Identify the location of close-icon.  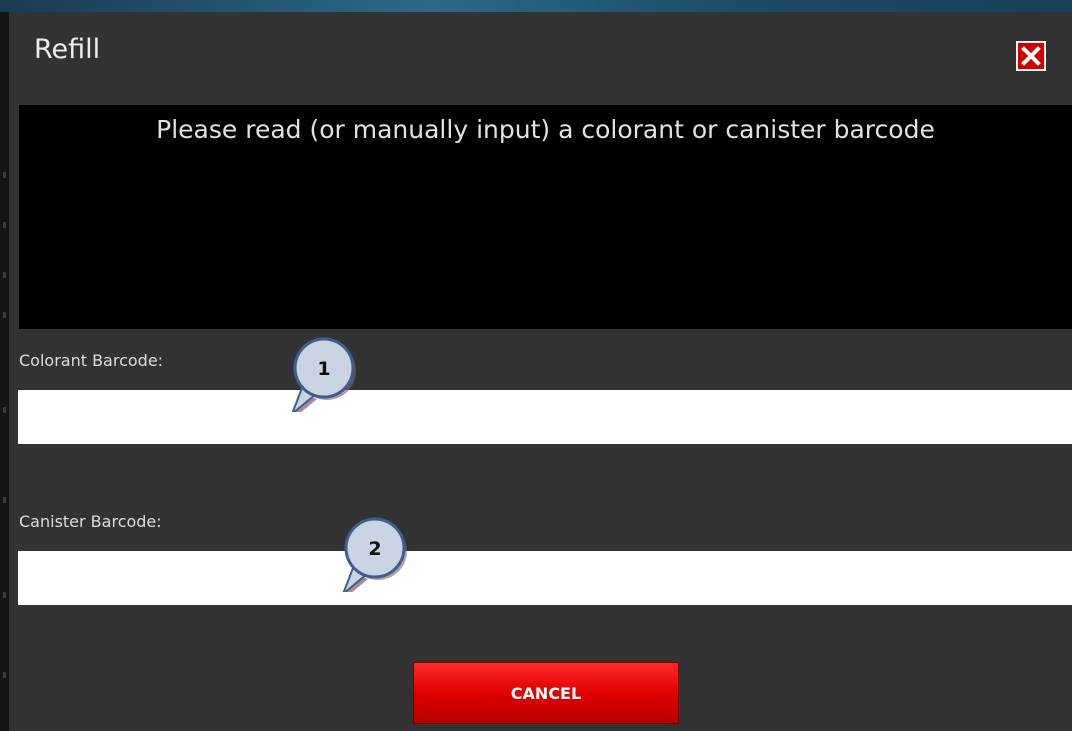
(1031, 56).